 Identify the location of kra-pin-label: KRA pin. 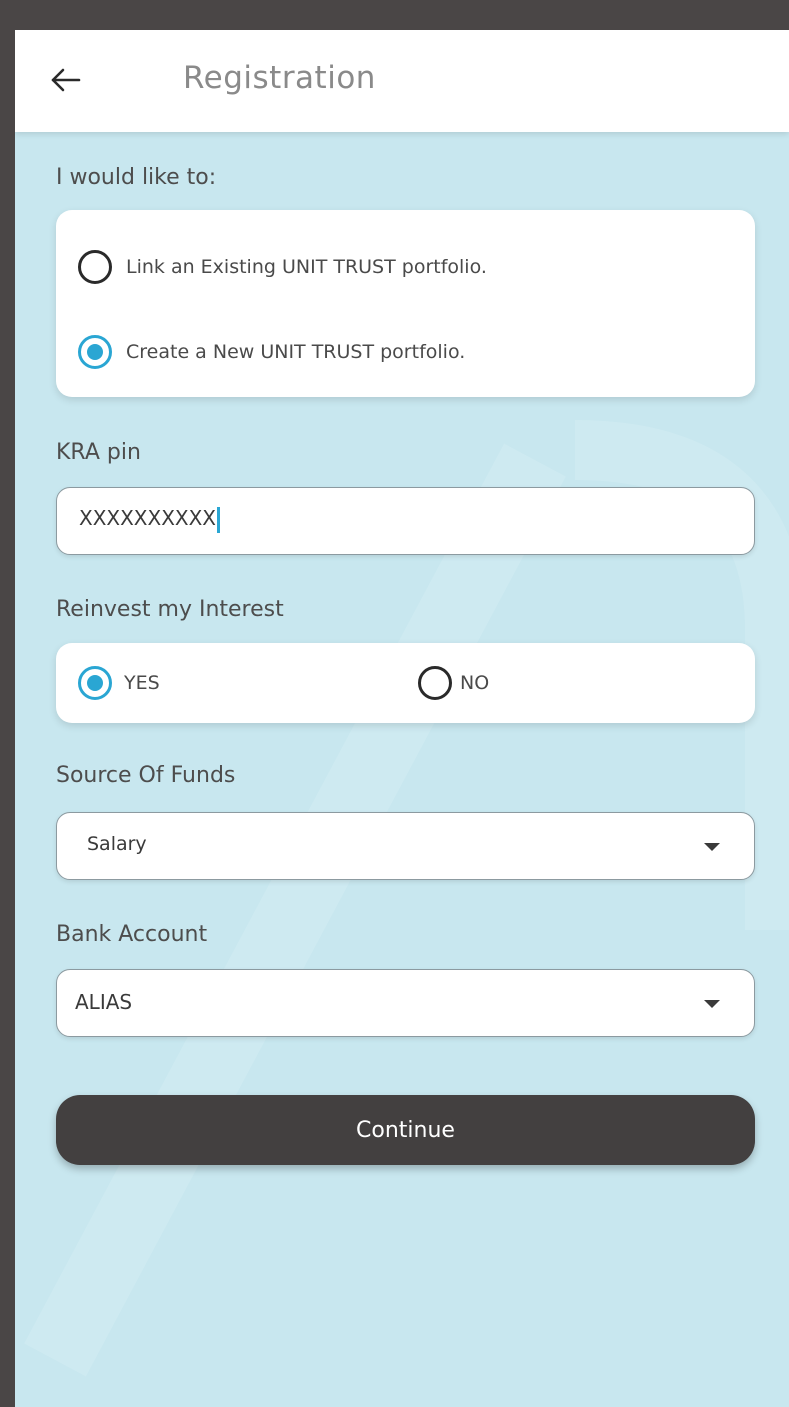
(98, 452).